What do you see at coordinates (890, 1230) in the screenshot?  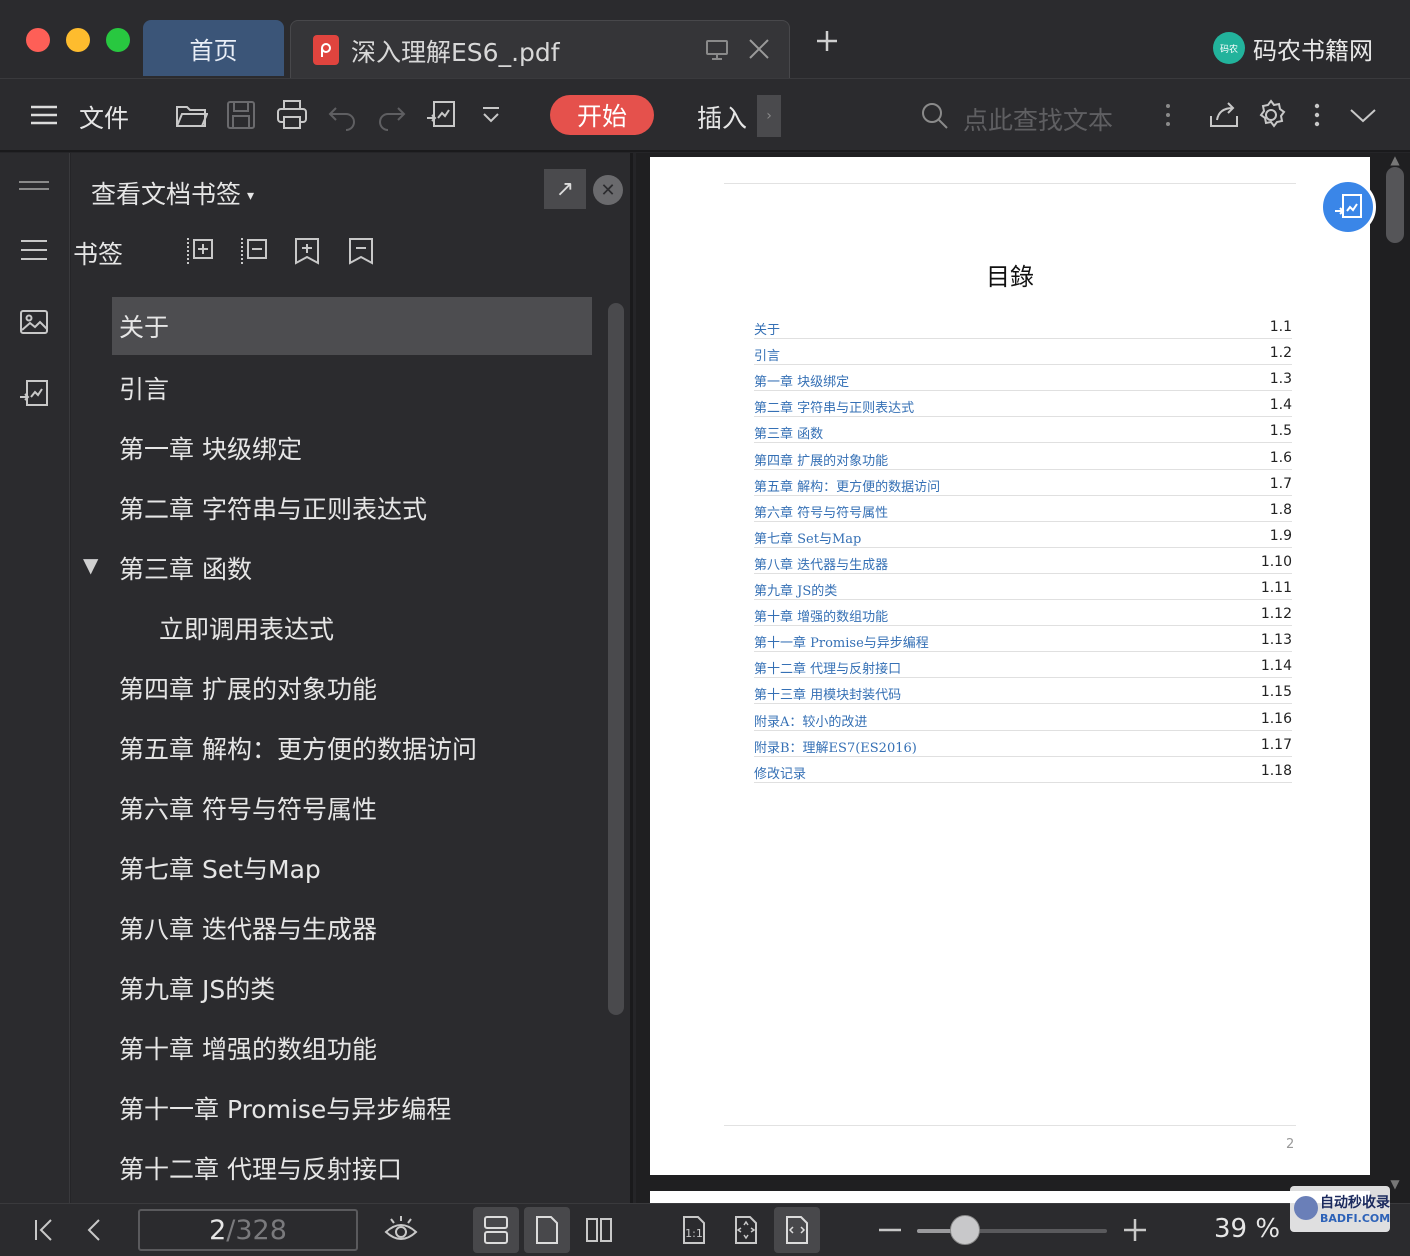 I see `zoom-out-icon` at bounding box center [890, 1230].